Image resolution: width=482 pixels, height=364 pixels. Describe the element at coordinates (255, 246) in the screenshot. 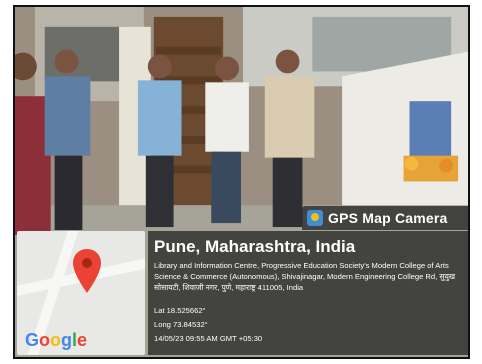

I see `place-name: Pune, Maharashtra, India` at that location.